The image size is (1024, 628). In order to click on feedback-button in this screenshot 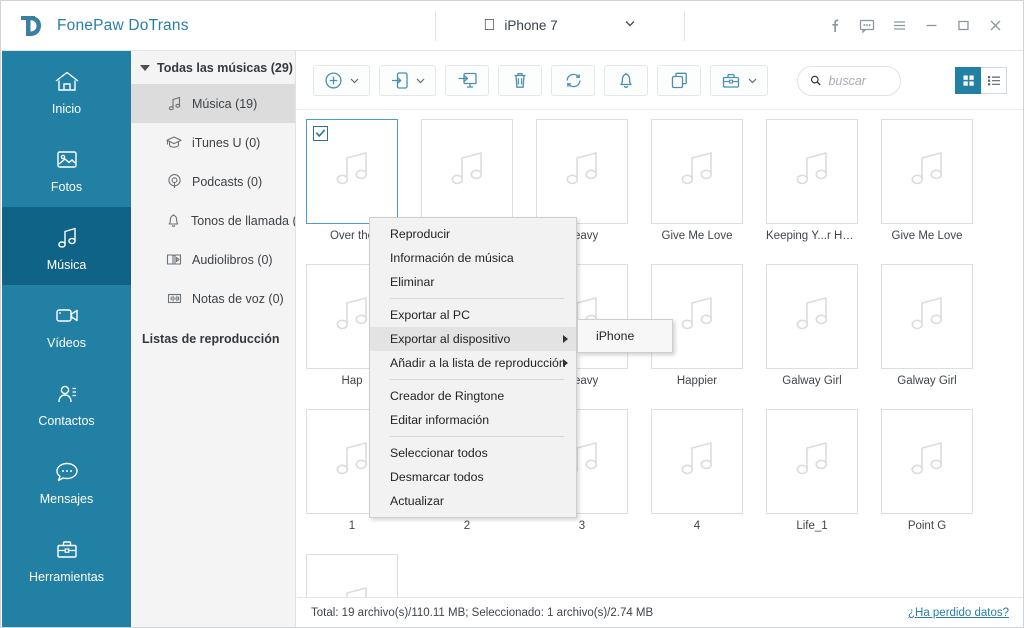, I will do `click(867, 26)`.